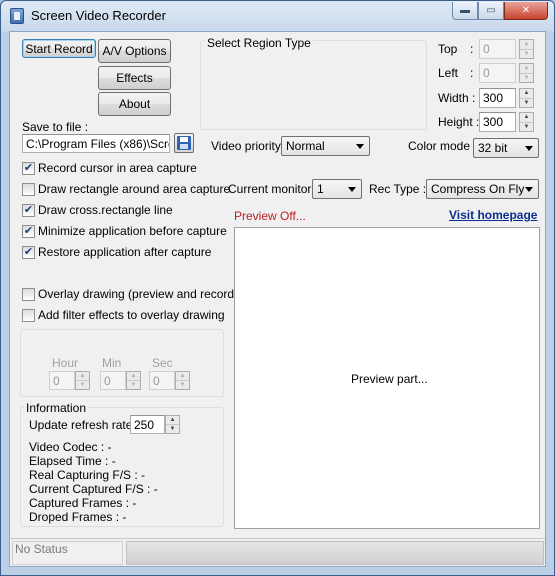 This screenshot has width=555, height=576. Describe the element at coordinates (493, 148) in the screenshot. I see `color-mode-value: 32 bit` at that location.